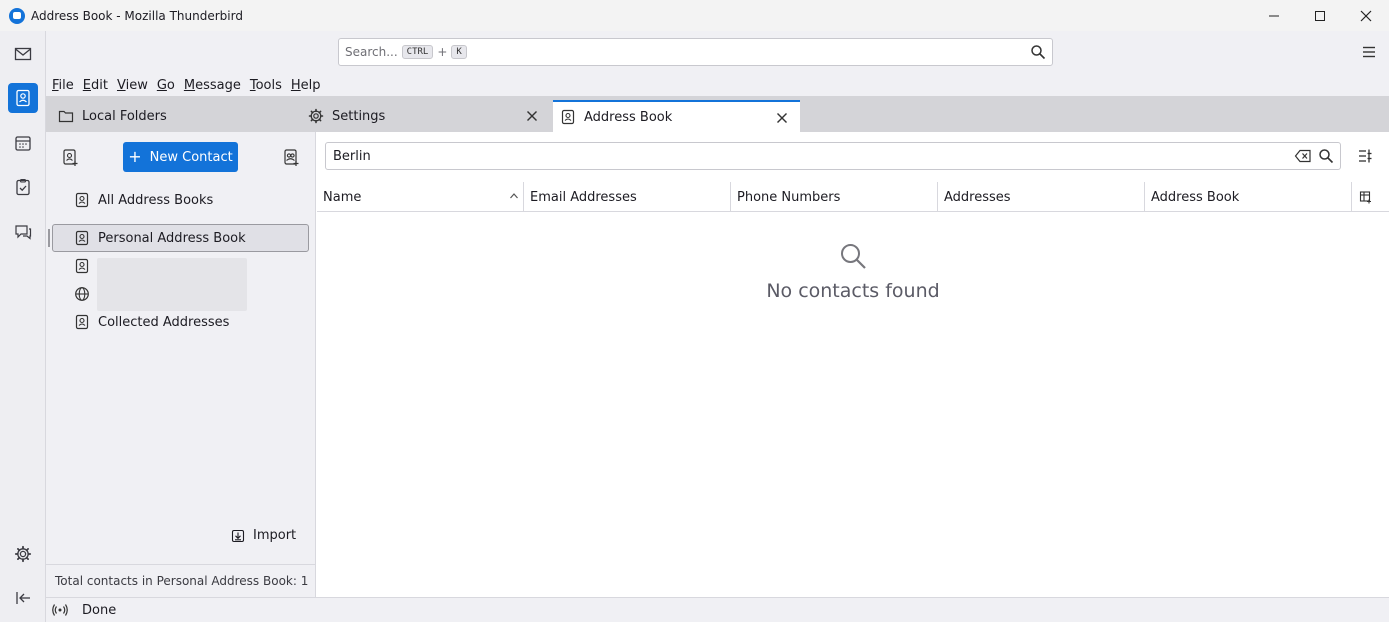  Describe the element at coordinates (676, 116) in the screenshot. I see `tab-address-book: Address Book` at that location.